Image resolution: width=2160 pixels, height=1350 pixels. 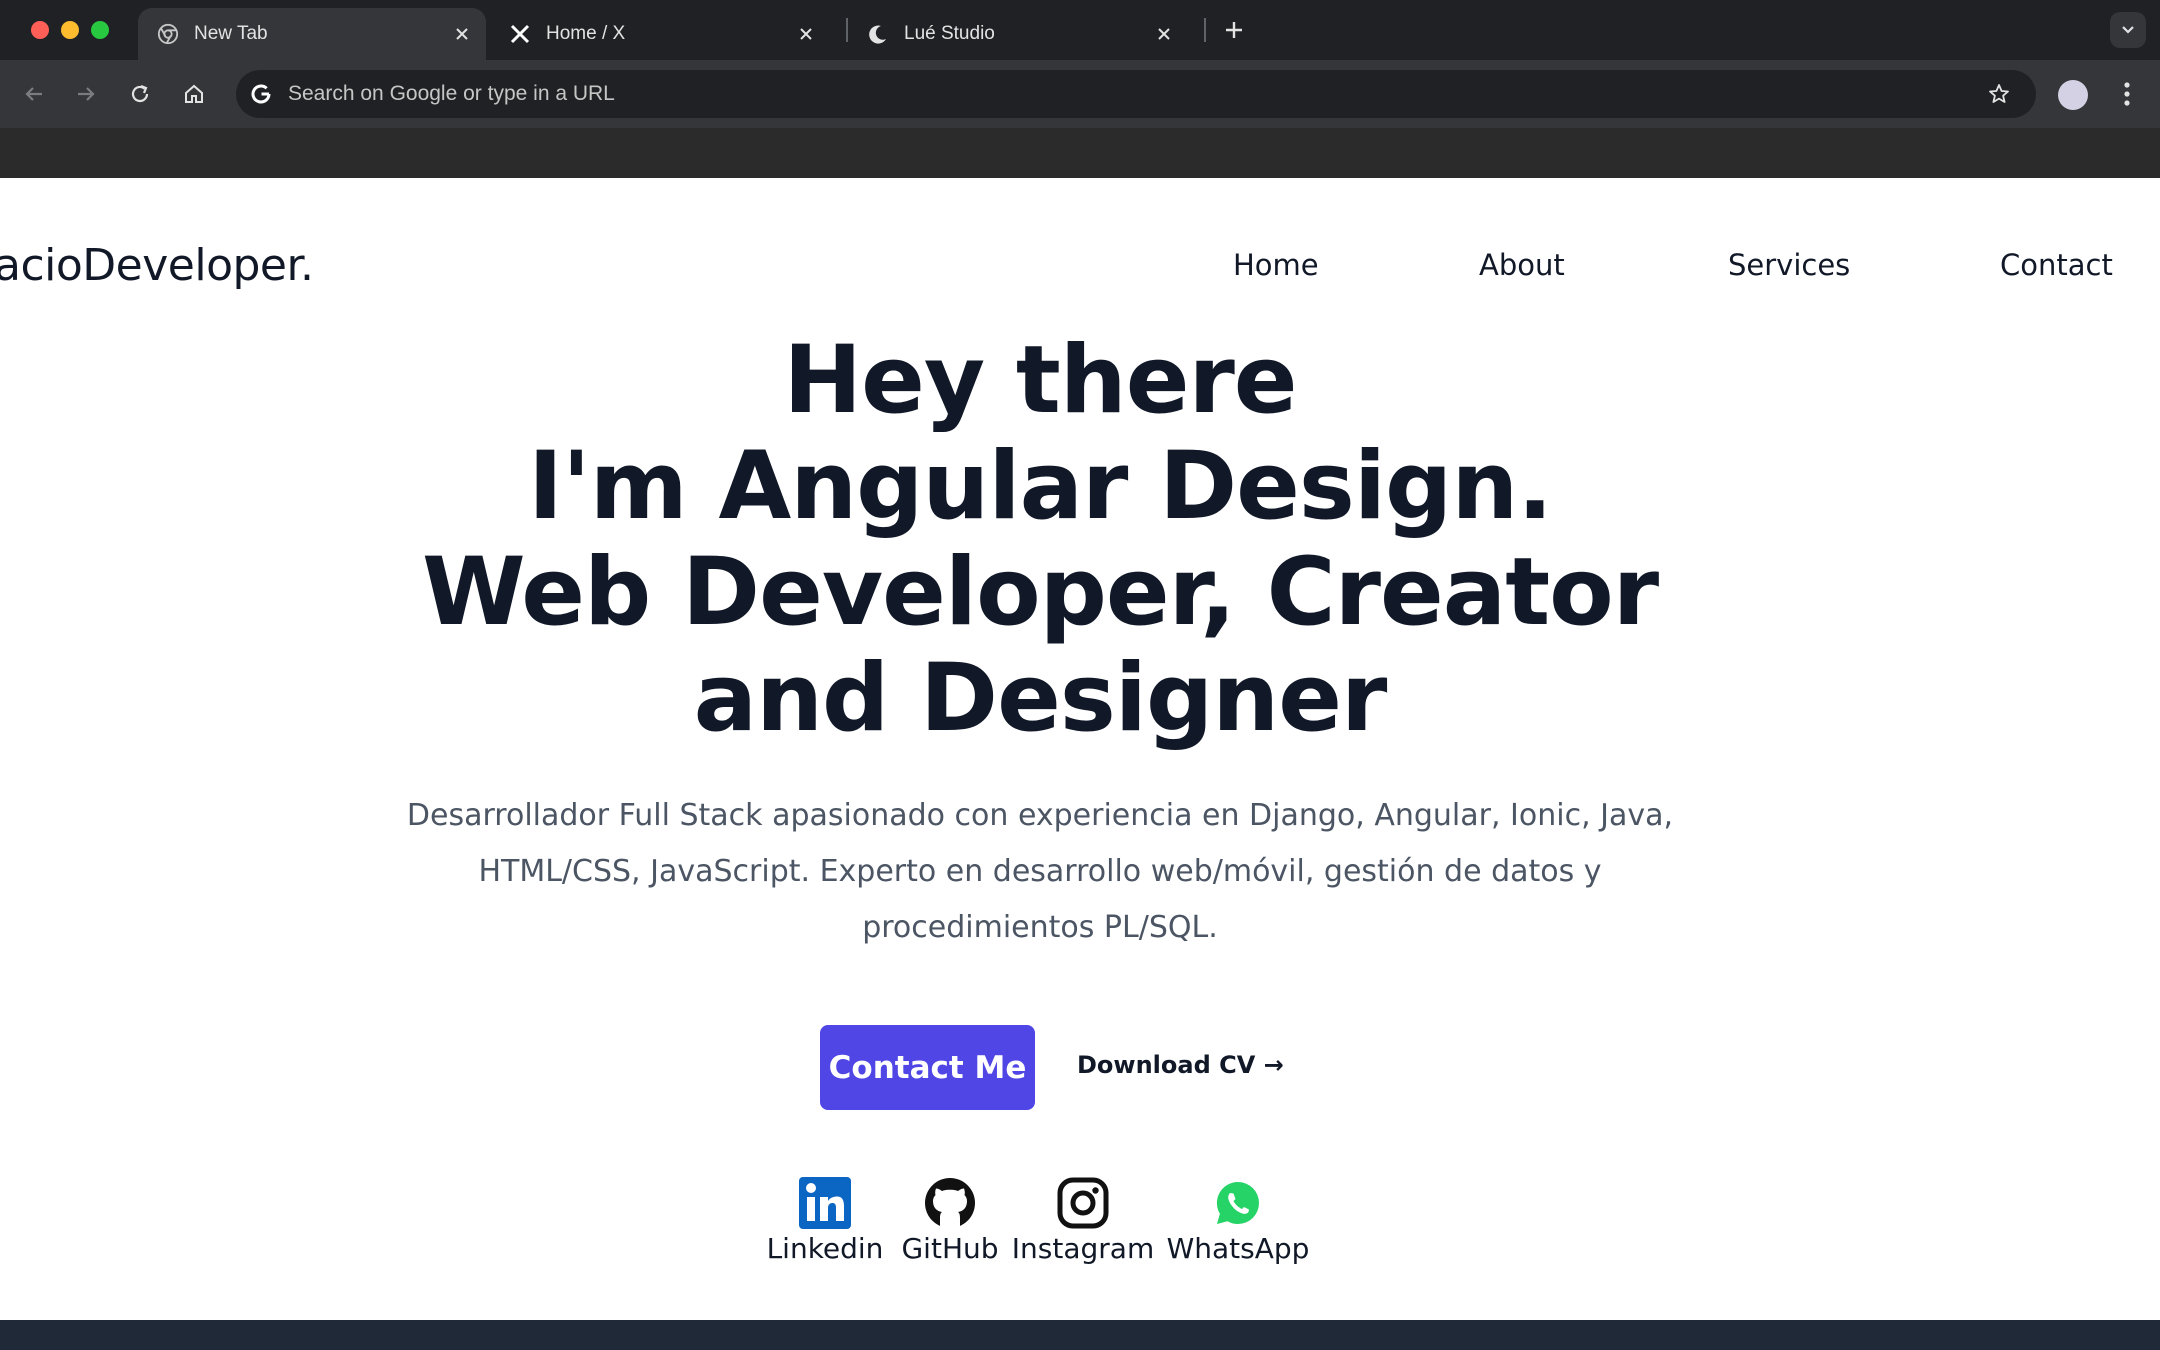 I want to click on site-logo: acioDeveloper., so click(x=157, y=265).